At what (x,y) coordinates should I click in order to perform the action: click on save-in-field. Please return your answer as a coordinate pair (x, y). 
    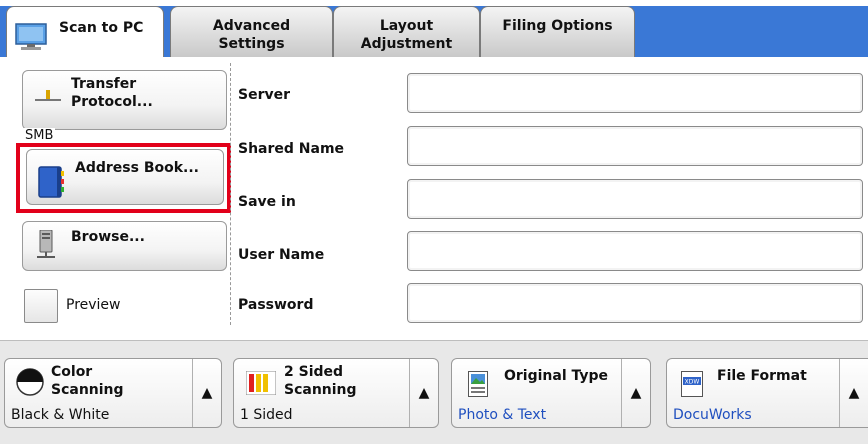
    Looking at the image, I should click on (635, 199).